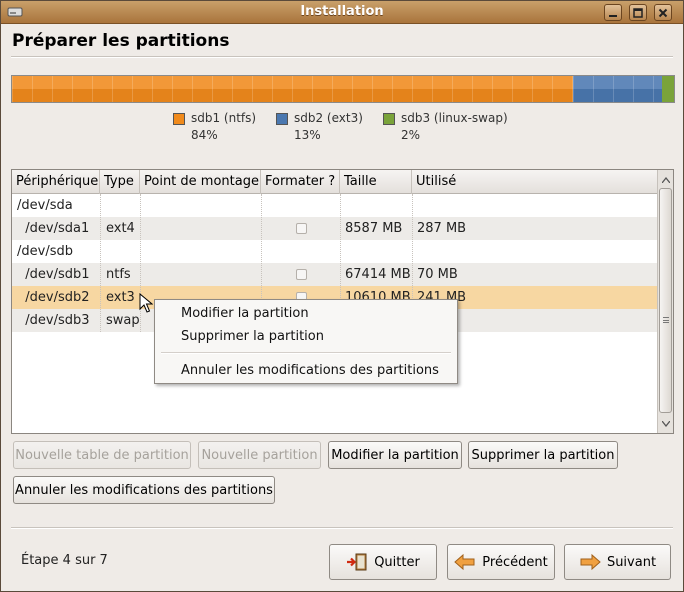  What do you see at coordinates (342, 528) in the screenshot?
I see `footer-divider` at bounding box center [342, 528].